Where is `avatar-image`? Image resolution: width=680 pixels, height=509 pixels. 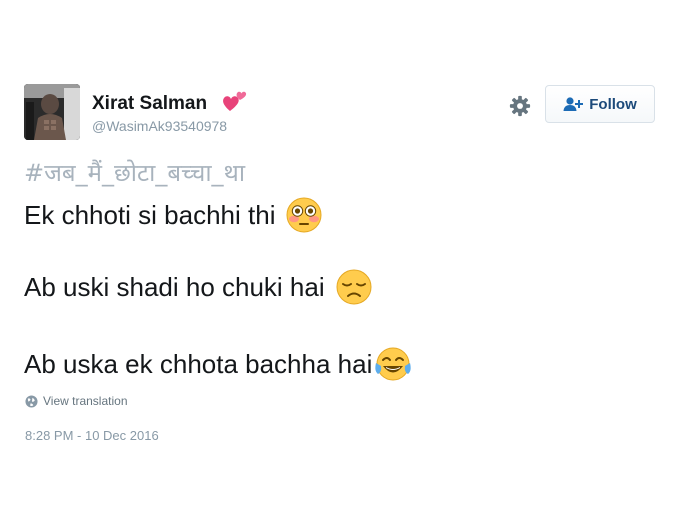 avatar-image is located at coordinates (52, 112).